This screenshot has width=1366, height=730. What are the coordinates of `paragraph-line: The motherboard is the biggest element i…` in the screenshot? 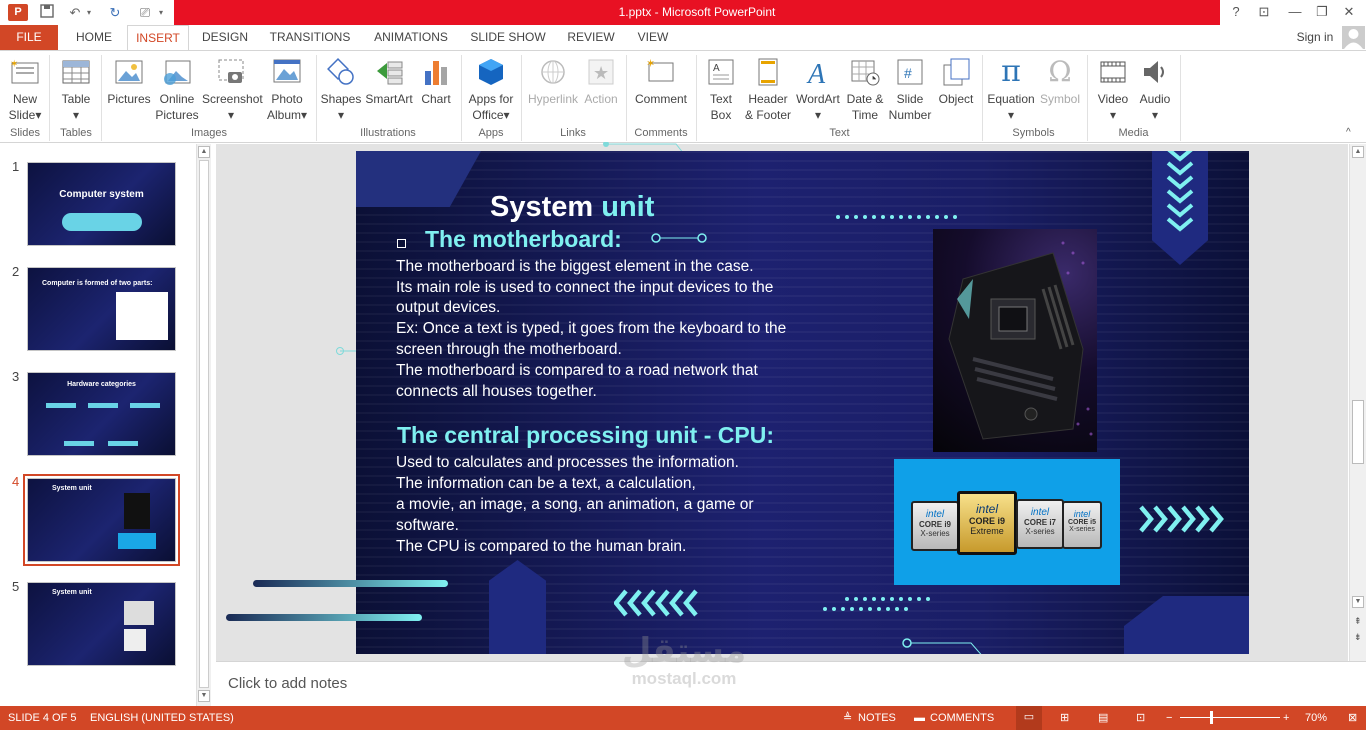 It's located at (575, 266).